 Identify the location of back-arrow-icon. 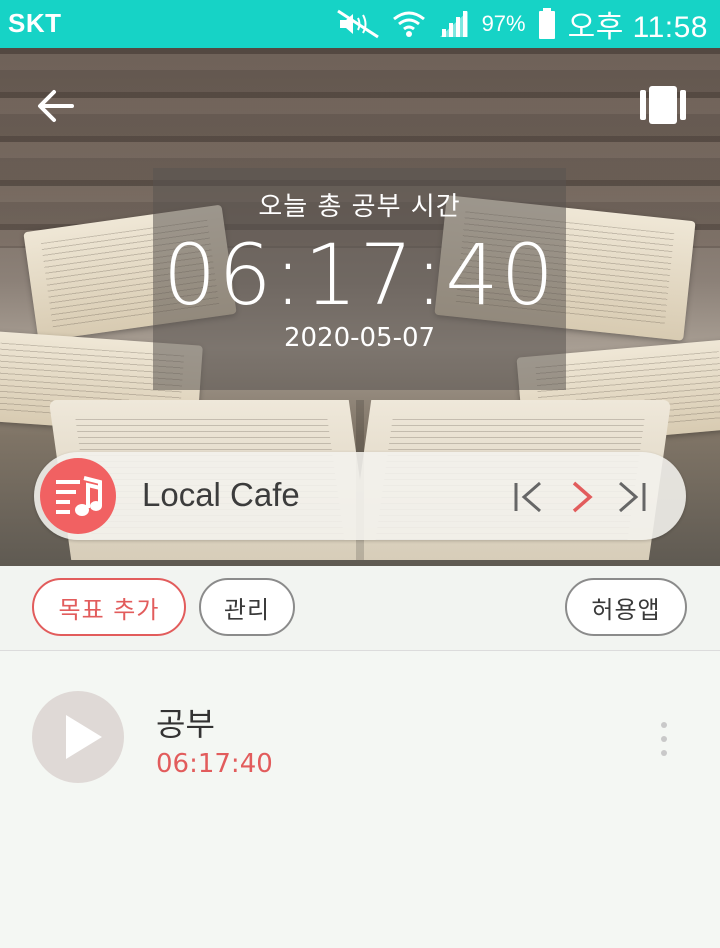
(56, 106).